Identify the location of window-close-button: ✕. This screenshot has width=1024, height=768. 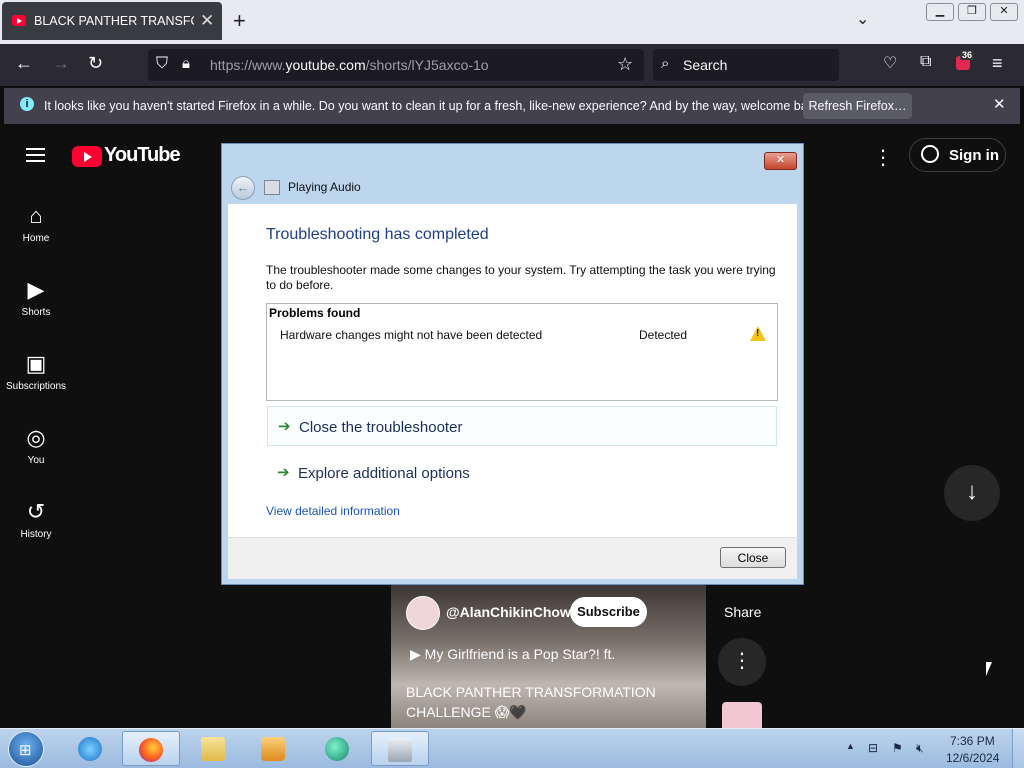
(1004, 12).